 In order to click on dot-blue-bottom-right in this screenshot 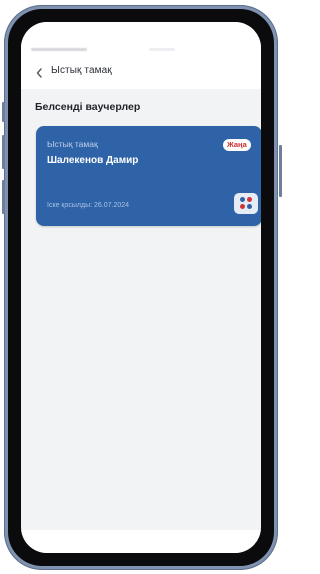, I will do `click(249, 206)`.